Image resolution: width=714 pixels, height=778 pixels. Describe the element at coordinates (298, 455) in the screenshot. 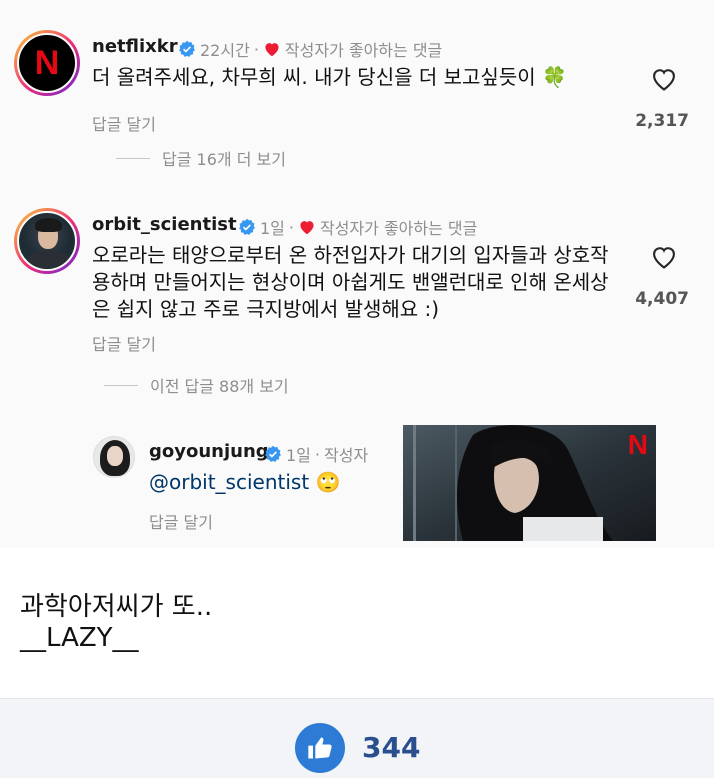

I see `reply-time: 1일` at that location.